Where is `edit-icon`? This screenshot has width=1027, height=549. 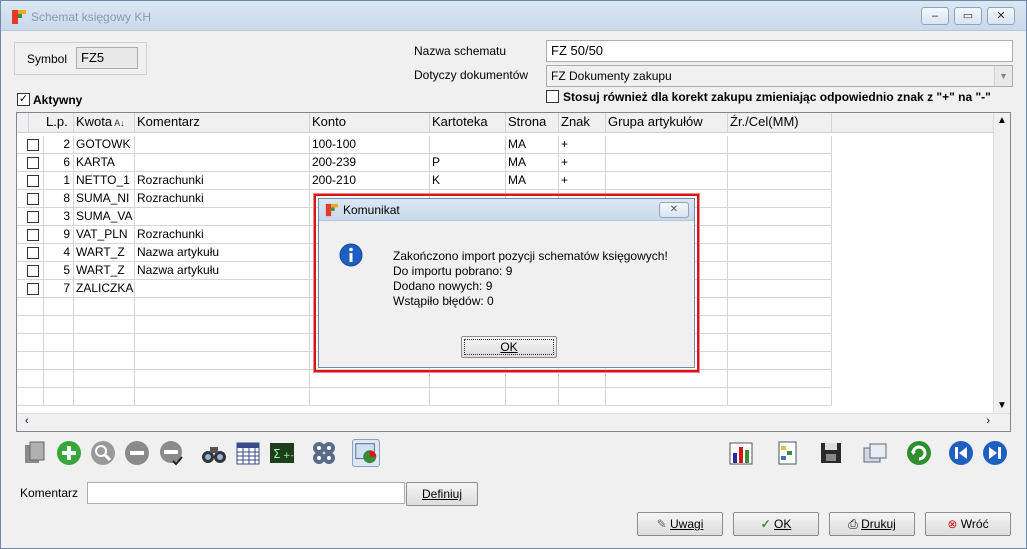
edit-icon is located at coordinates (103, 453).